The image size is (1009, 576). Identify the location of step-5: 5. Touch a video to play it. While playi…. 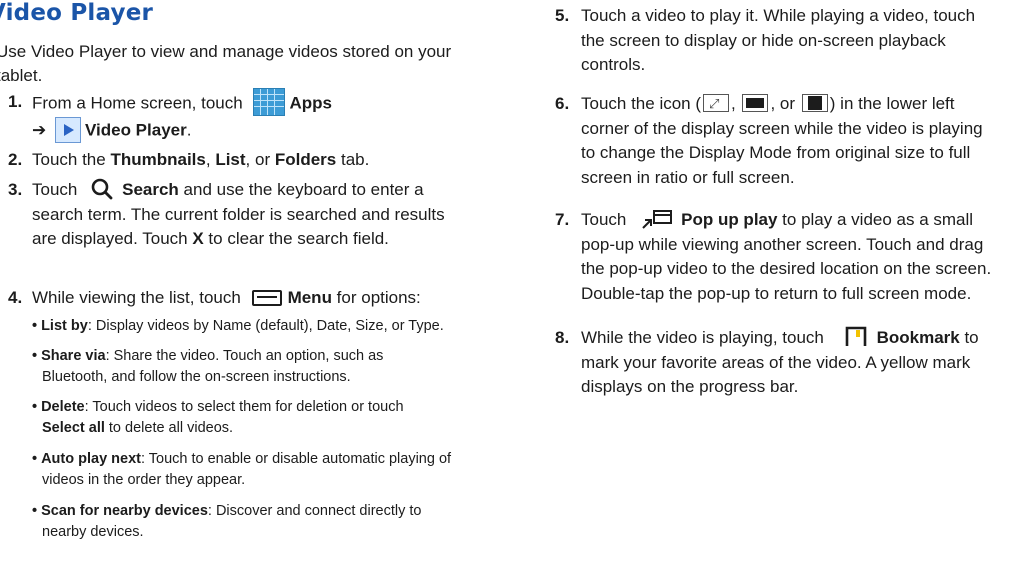
(765, 40).